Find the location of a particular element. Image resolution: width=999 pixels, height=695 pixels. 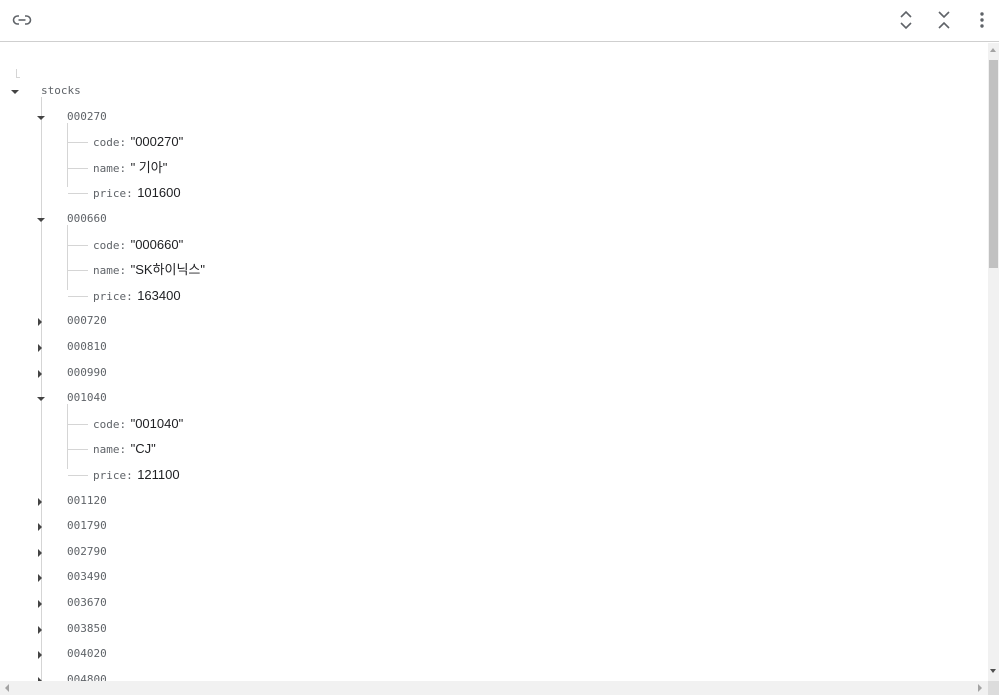

field-value: 121100 is located at coordinates (158, 474).